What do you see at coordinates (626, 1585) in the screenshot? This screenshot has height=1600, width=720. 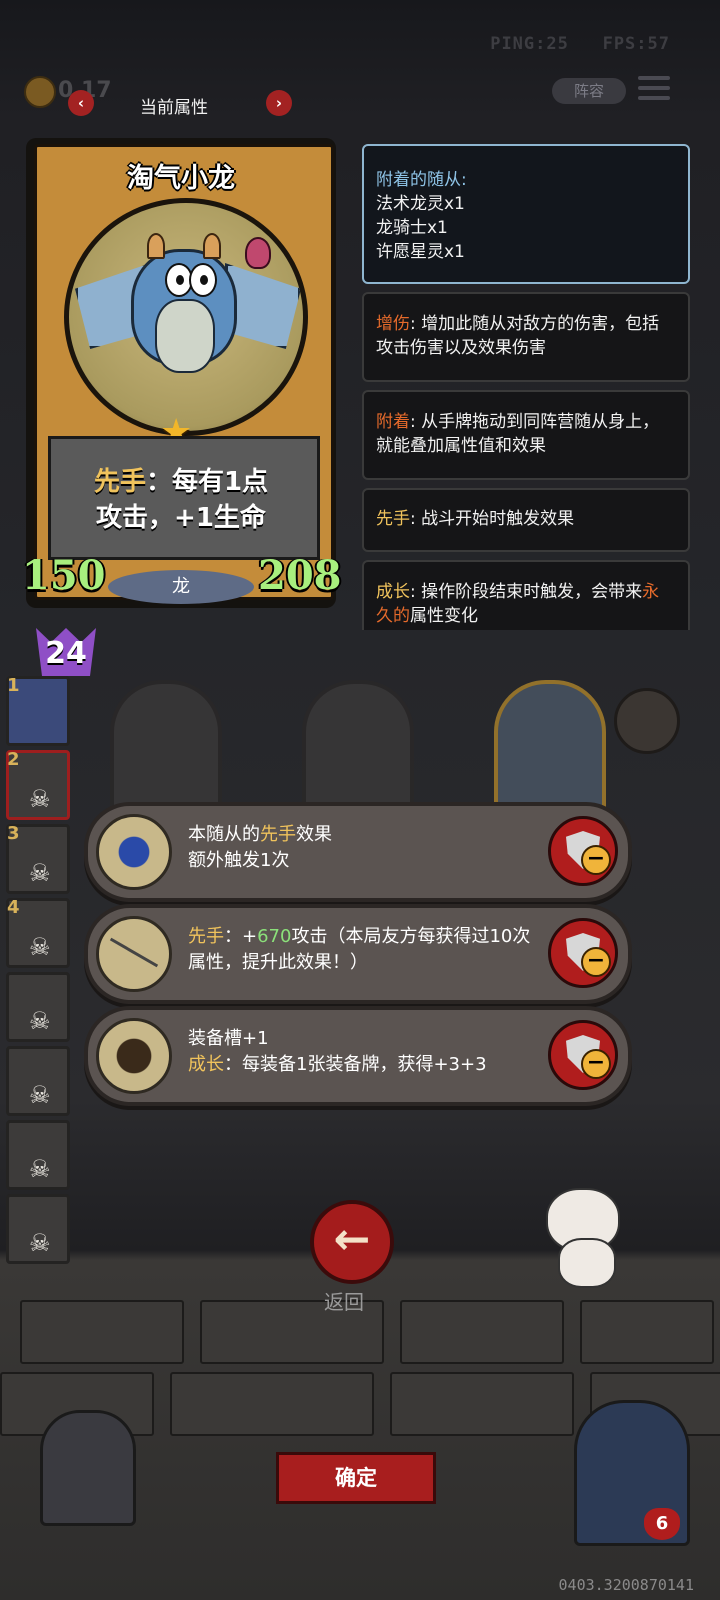 I see `build-id: 0403.3200870141` at bounding box center [626, 1585].